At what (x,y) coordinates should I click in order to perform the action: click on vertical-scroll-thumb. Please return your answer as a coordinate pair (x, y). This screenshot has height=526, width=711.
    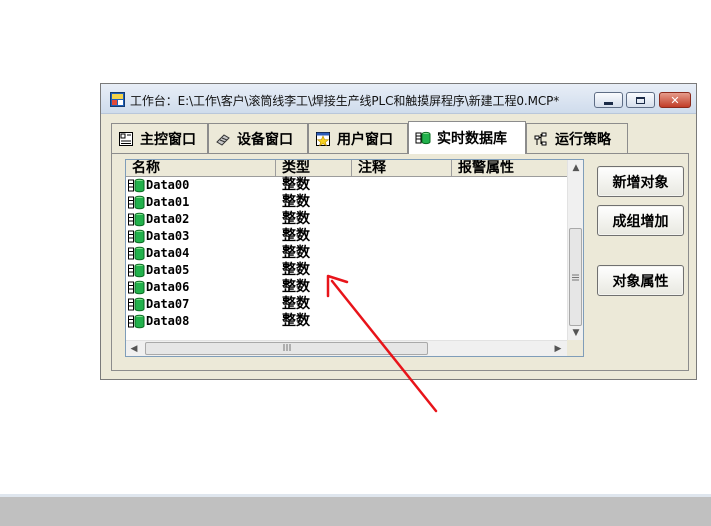
    Looking at the image, I should click on (575, 277).